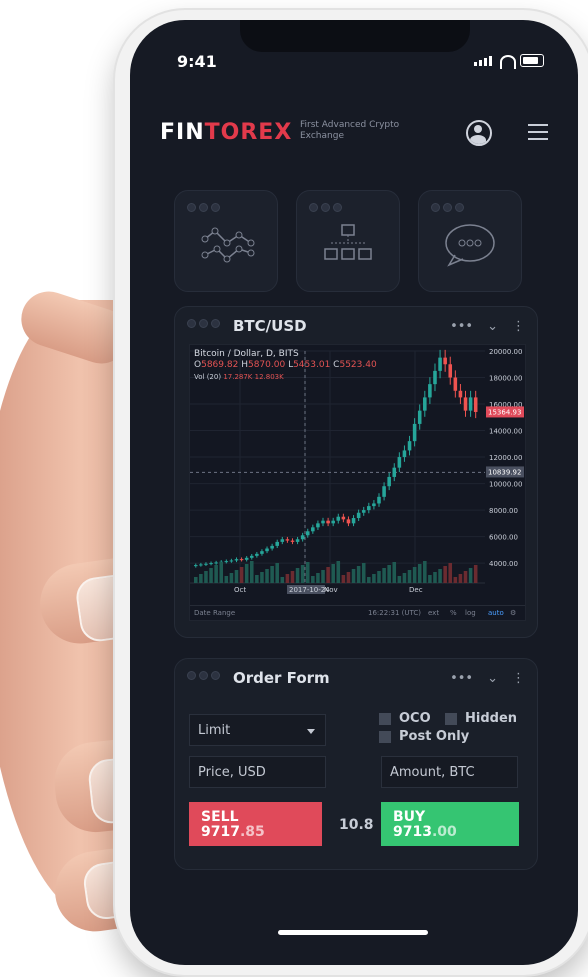  I want to click on low-value: 5453.01, so click(312, 365).